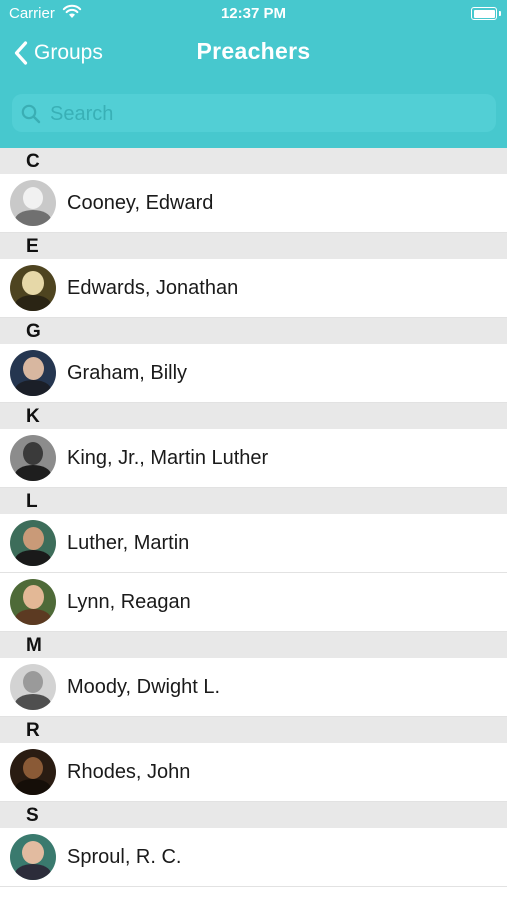 The image size is (507, 900). What do you see at coordinates (128, 543) in the screenshot?
I see `preacher-name: Luther, Martin` at bounding box center [128, 543].